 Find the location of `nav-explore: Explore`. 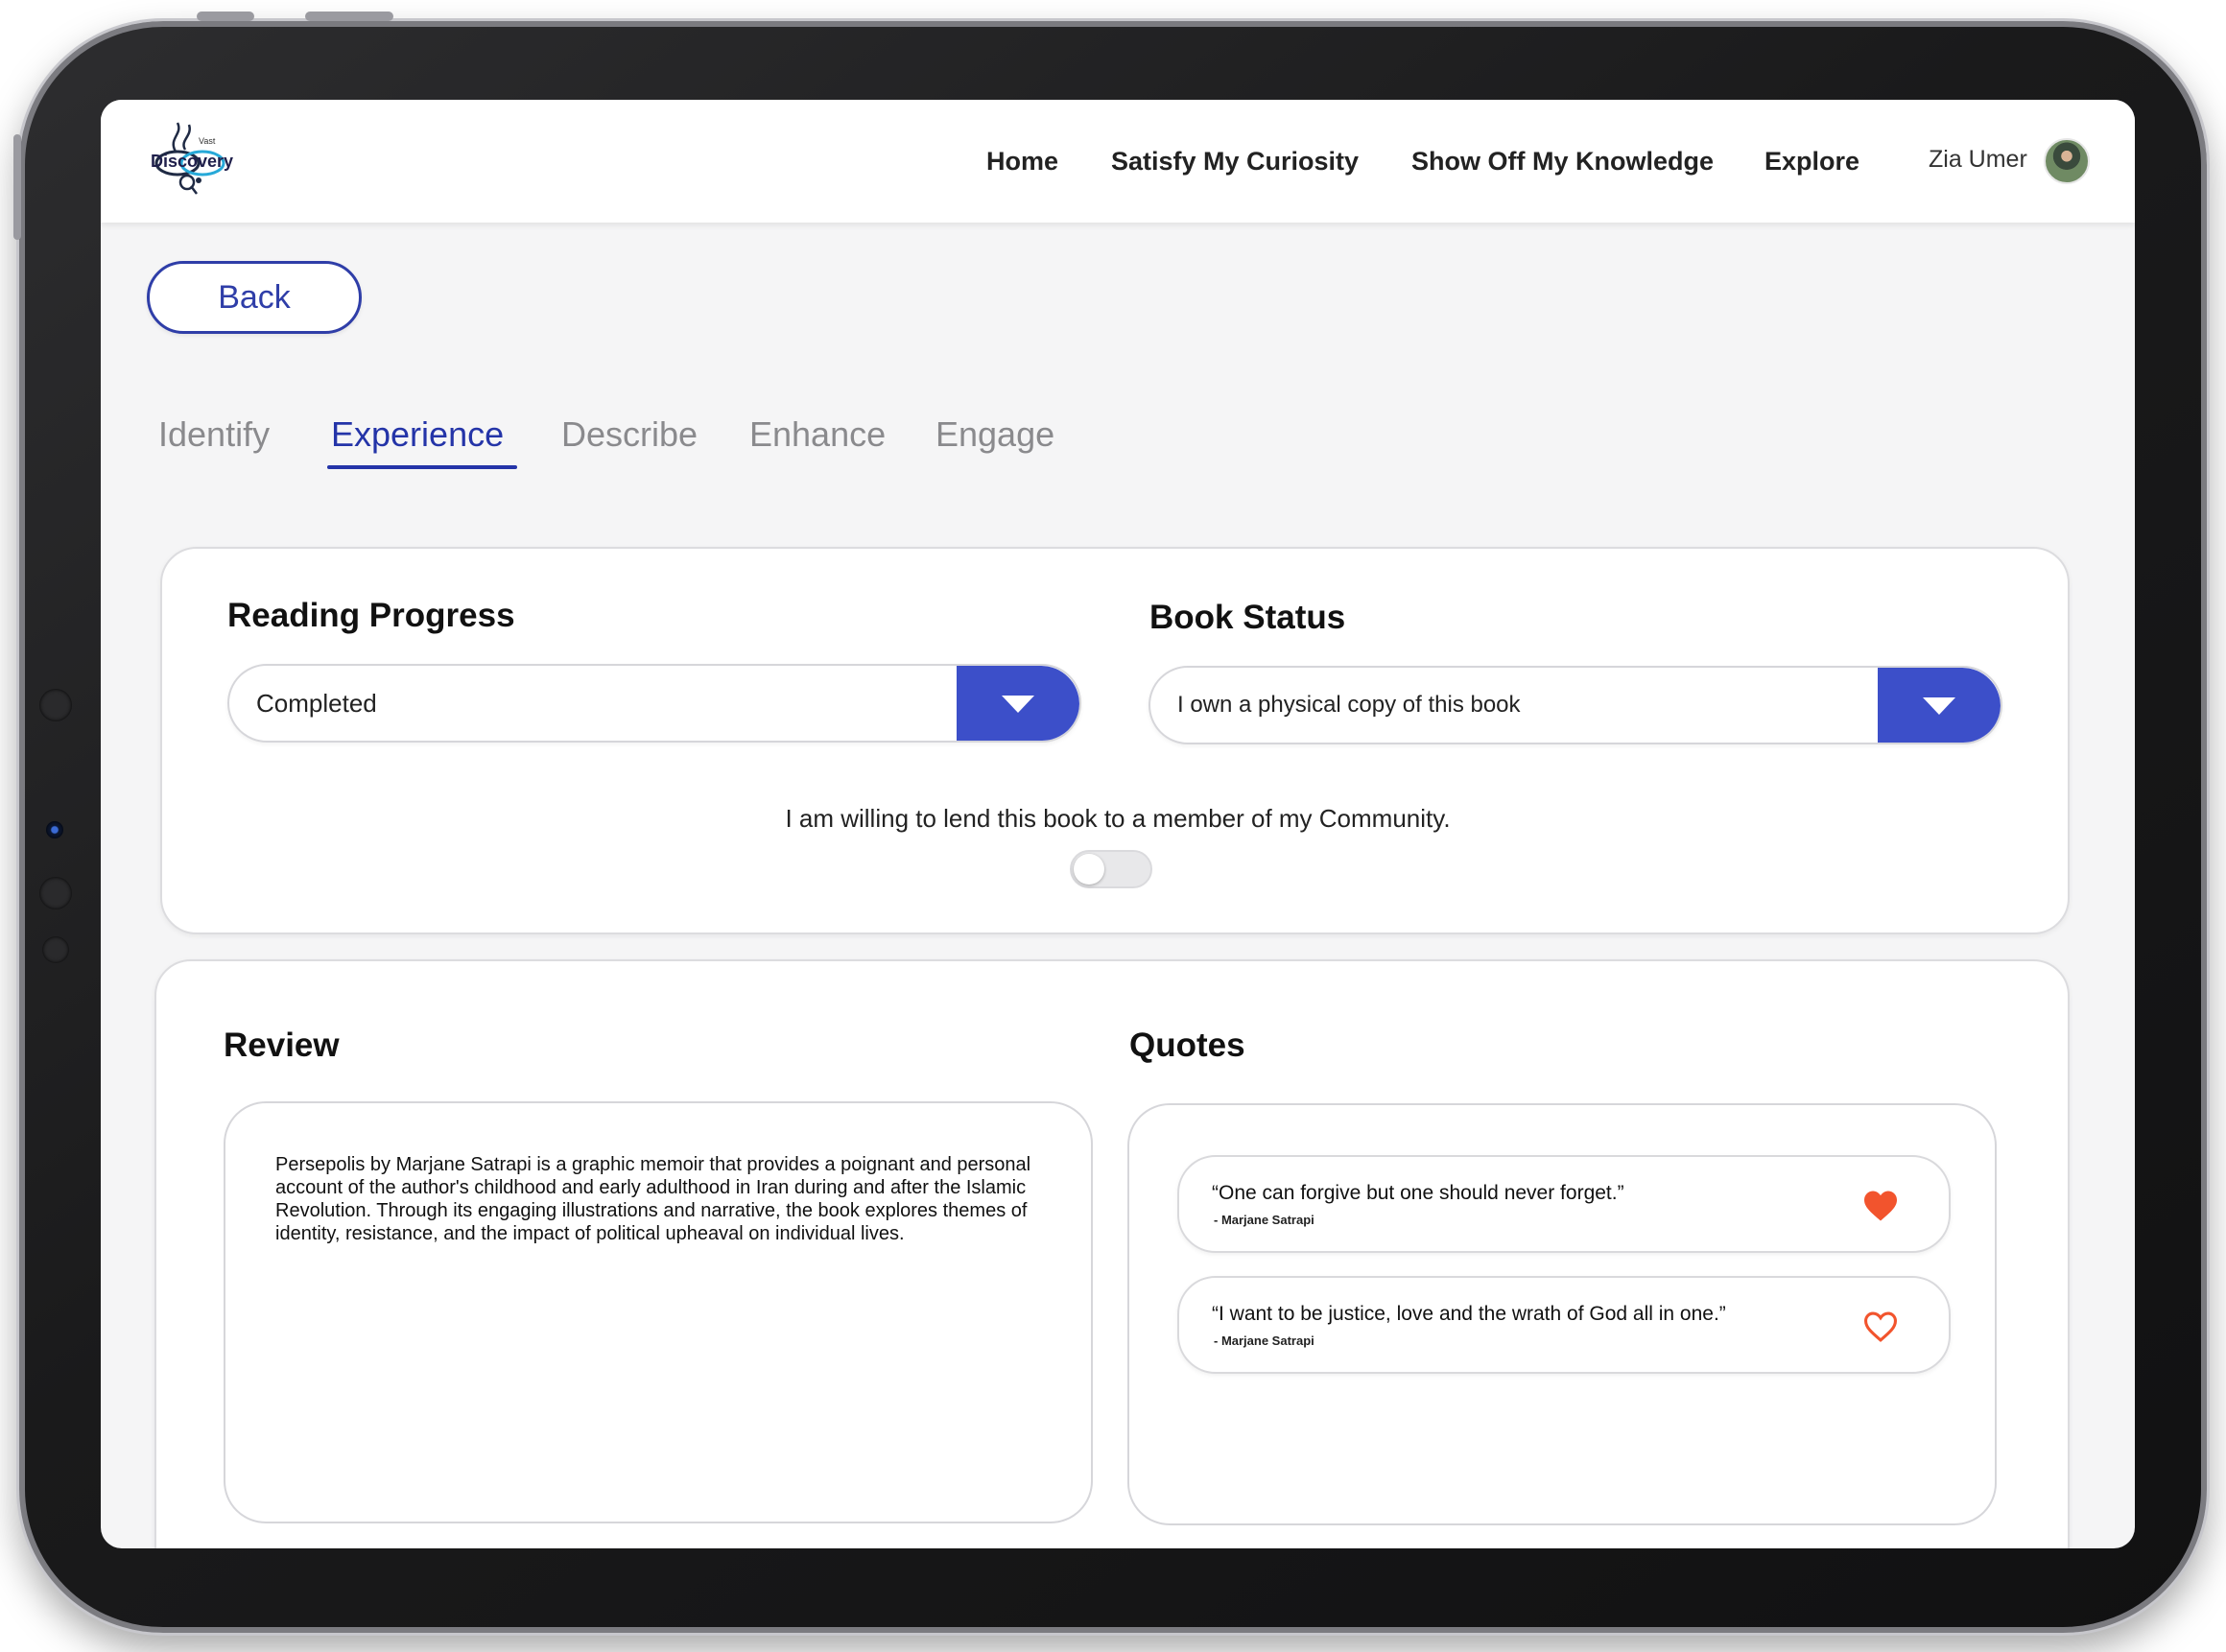

nav-explore: Explore is located at coordinates (1811, 162).